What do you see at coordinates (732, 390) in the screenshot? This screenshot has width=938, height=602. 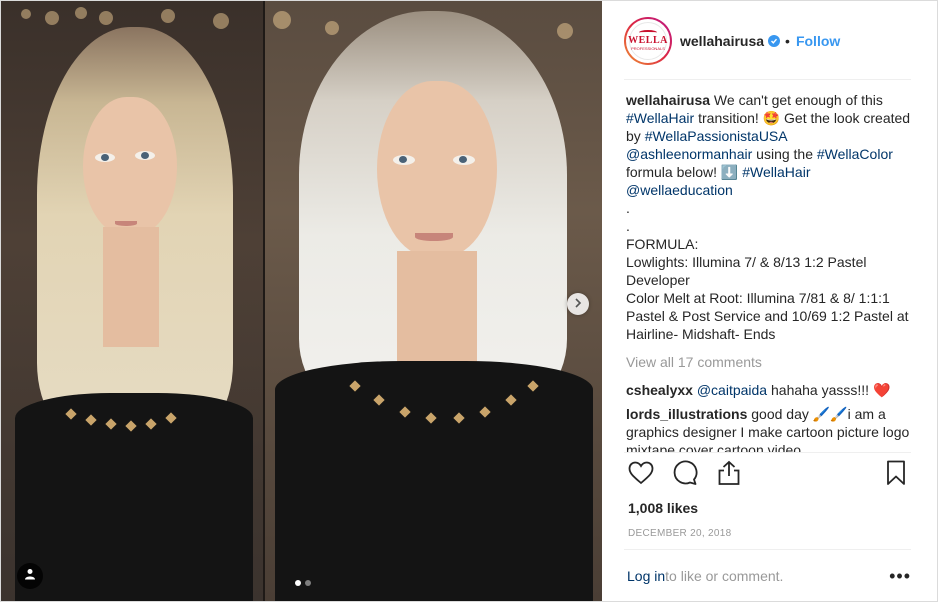 I see `mention-link: @caitpaida` at bounding box center [732, 390].